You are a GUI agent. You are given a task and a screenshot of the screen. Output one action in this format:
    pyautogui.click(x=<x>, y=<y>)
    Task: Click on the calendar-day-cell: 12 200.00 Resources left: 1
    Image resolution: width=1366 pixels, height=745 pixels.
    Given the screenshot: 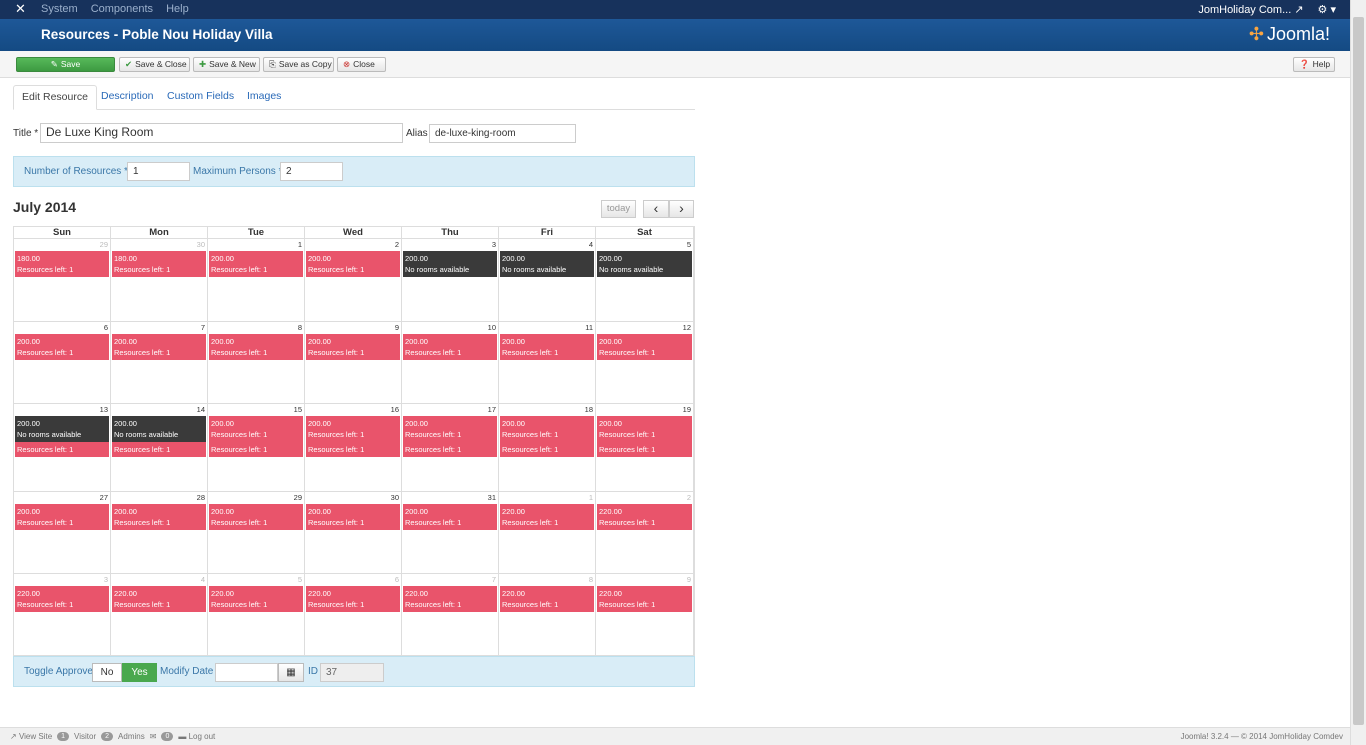 What is the action you would take?
    pyautogui.click(x=645, y=363)
    